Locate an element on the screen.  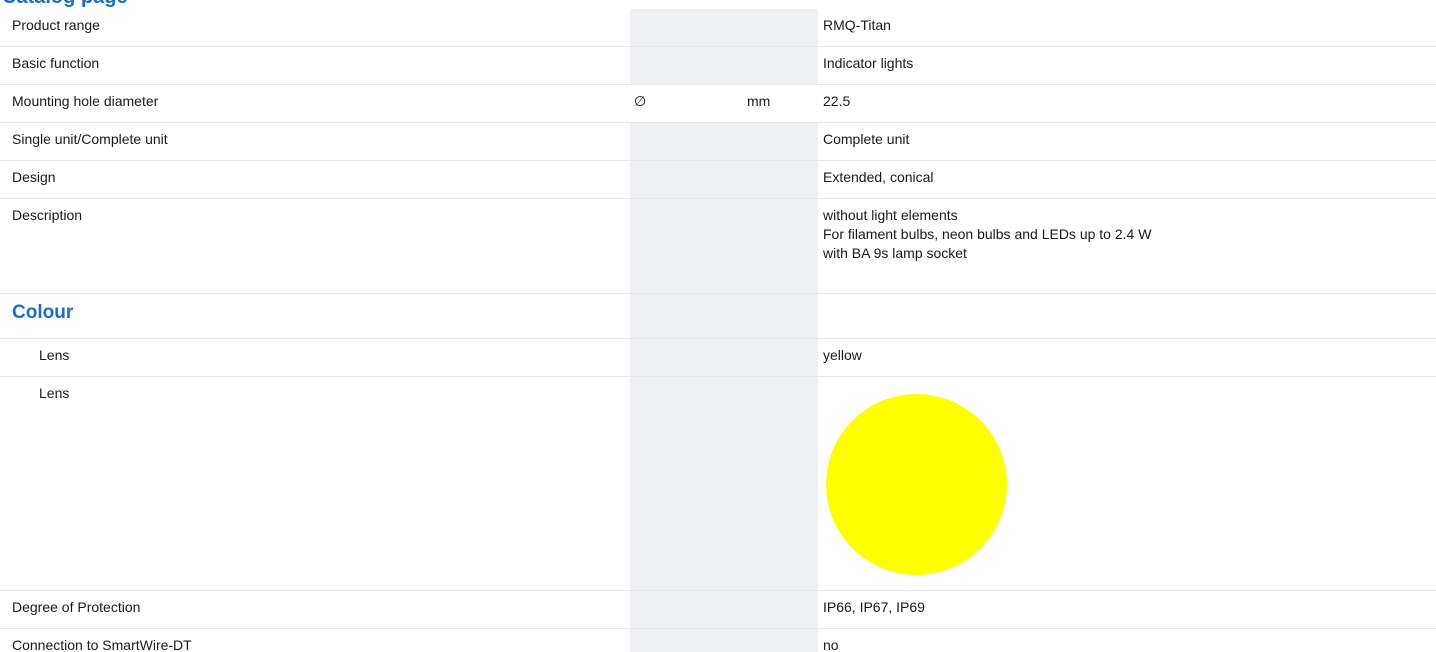
row-label: Degree of Protection is located at coordinates (76, 607).